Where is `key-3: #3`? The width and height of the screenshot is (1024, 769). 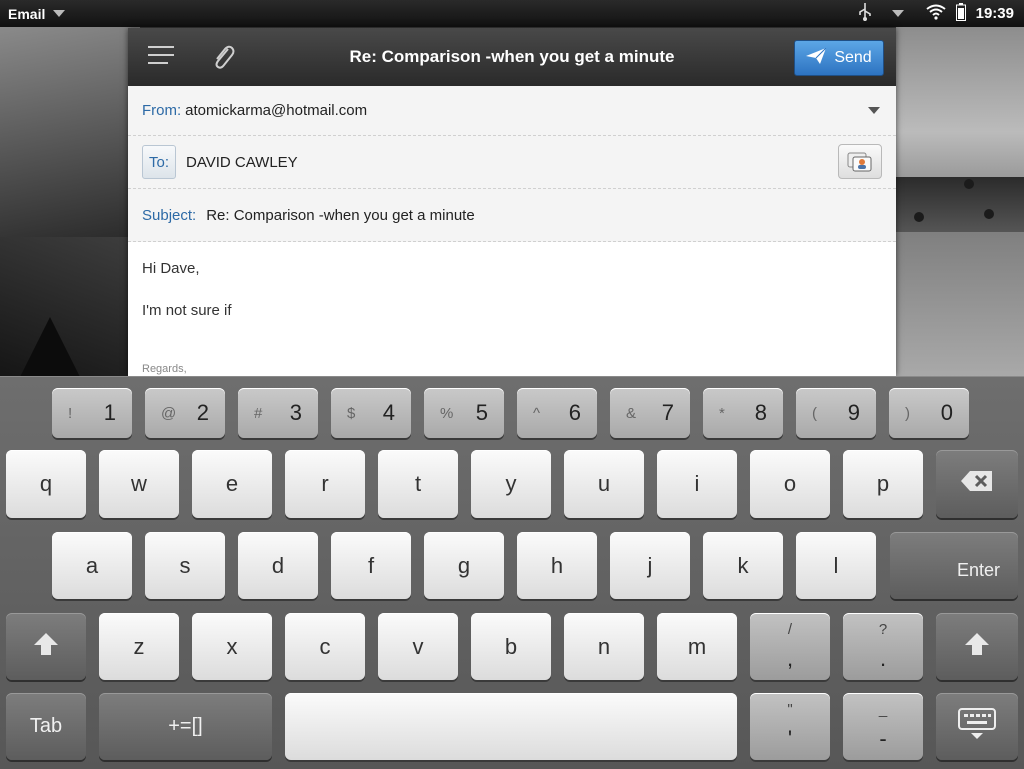 key-3: #3 is located at coordinates (278, 413).